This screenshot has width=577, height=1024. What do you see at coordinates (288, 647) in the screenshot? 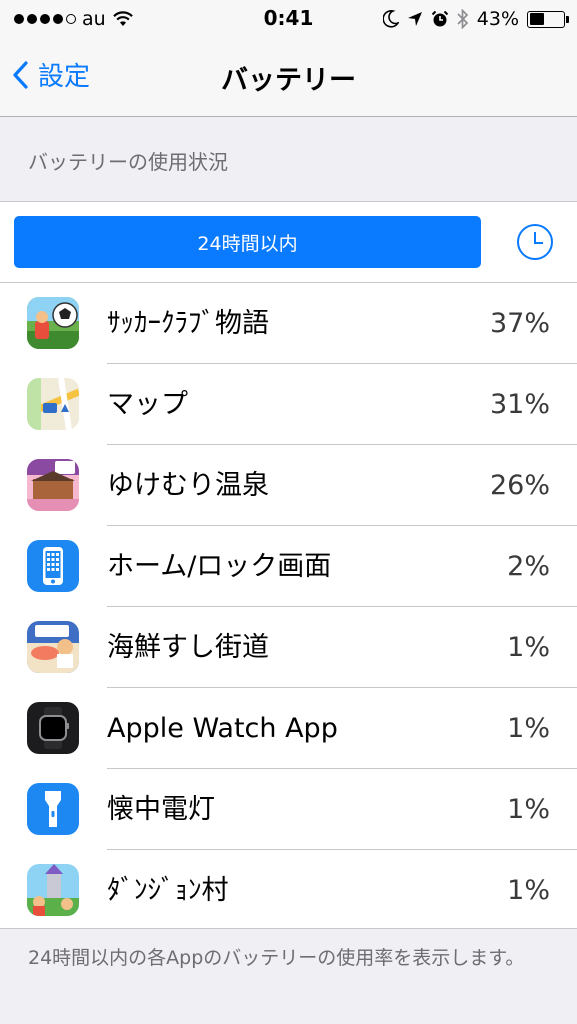
I see `app-row-sushi: 海鮮すし街道 1%` at bounding box center [288, 647].